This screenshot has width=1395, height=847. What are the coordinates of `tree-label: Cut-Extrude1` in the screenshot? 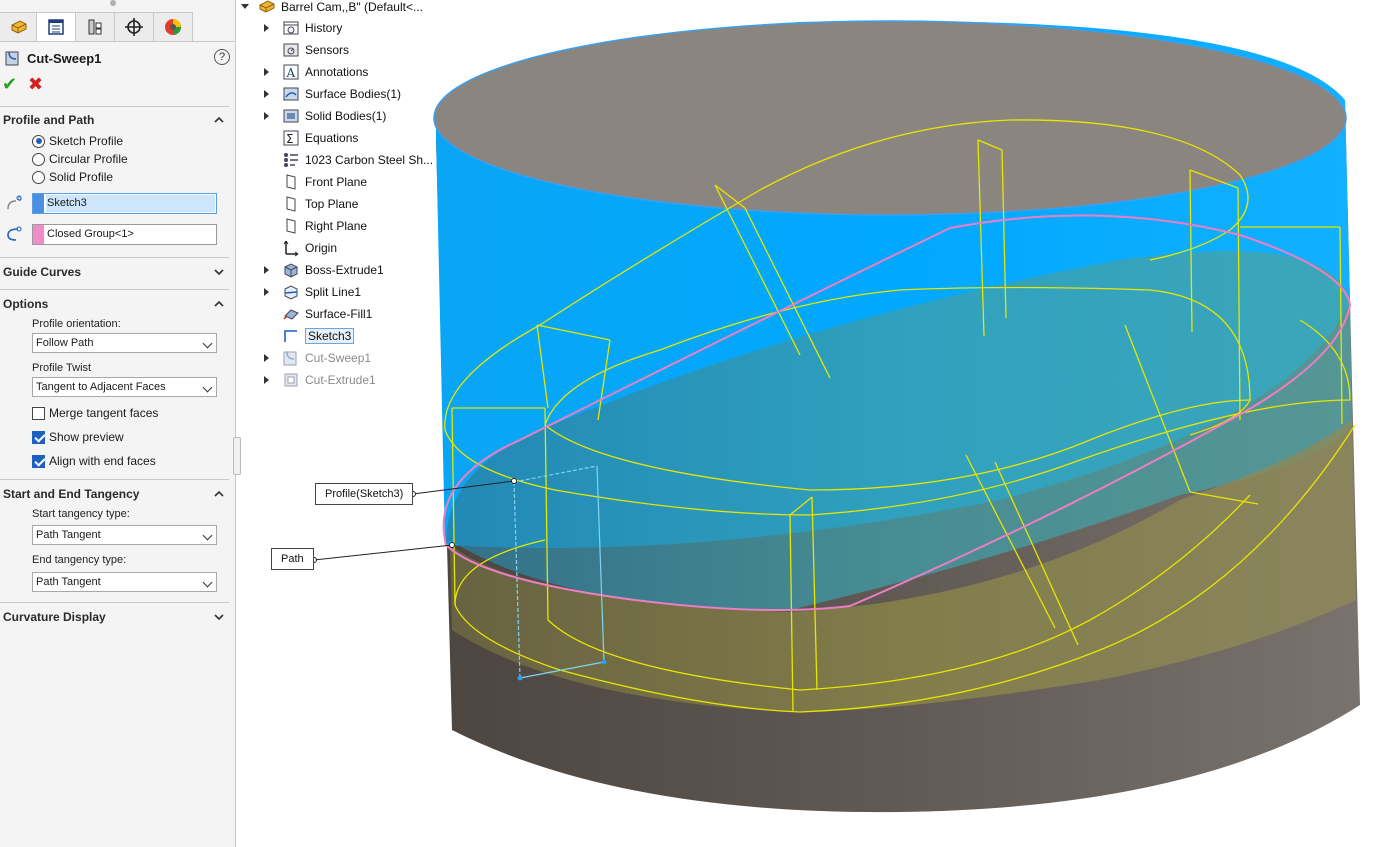 It's located at (340, 380).